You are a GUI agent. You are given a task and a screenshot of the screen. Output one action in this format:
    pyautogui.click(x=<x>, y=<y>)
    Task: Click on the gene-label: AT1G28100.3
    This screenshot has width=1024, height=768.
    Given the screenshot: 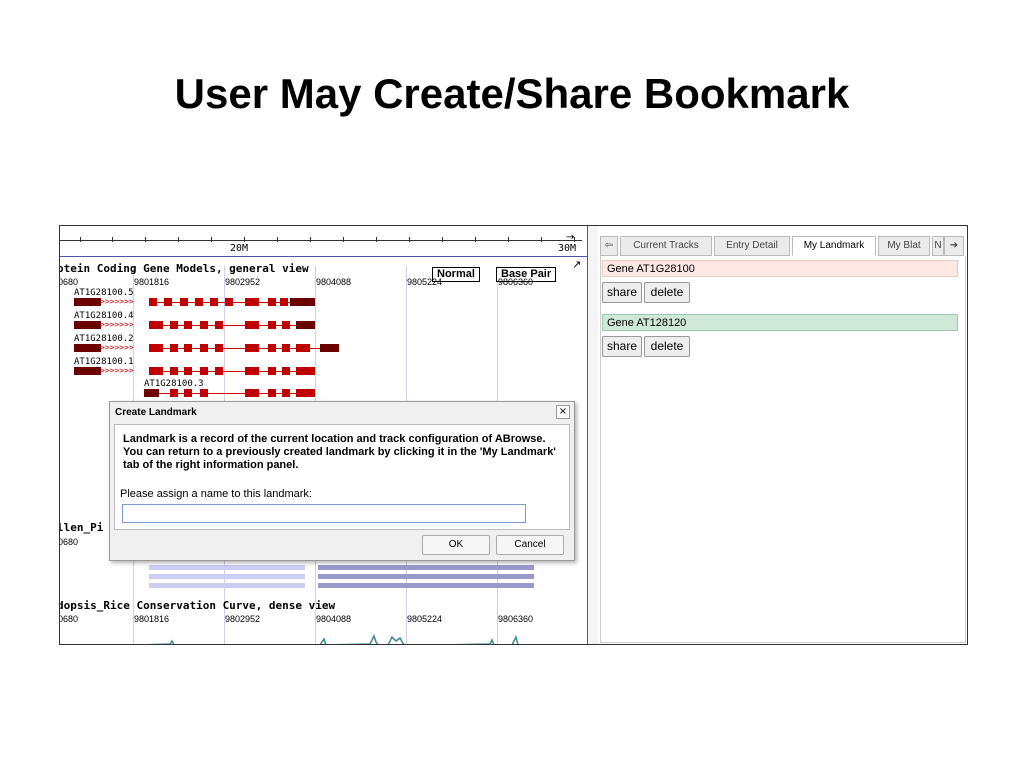 What is the action you would take?
    pyautogui.click(x=174, y=384)
    